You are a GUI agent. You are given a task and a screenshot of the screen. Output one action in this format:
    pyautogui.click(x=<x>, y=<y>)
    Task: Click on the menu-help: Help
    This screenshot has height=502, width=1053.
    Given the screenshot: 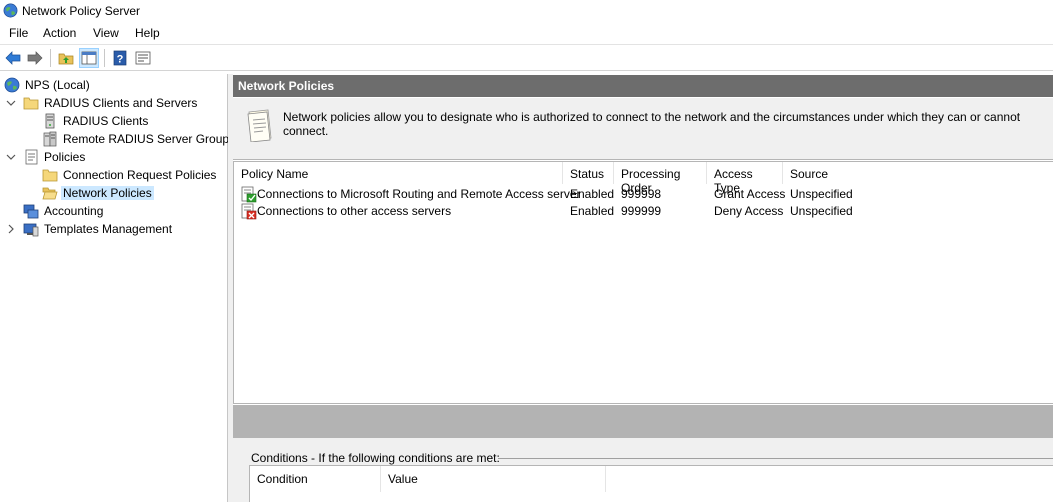 What is the action you would take?
    pyautogui.click(x=147, y=33)
    